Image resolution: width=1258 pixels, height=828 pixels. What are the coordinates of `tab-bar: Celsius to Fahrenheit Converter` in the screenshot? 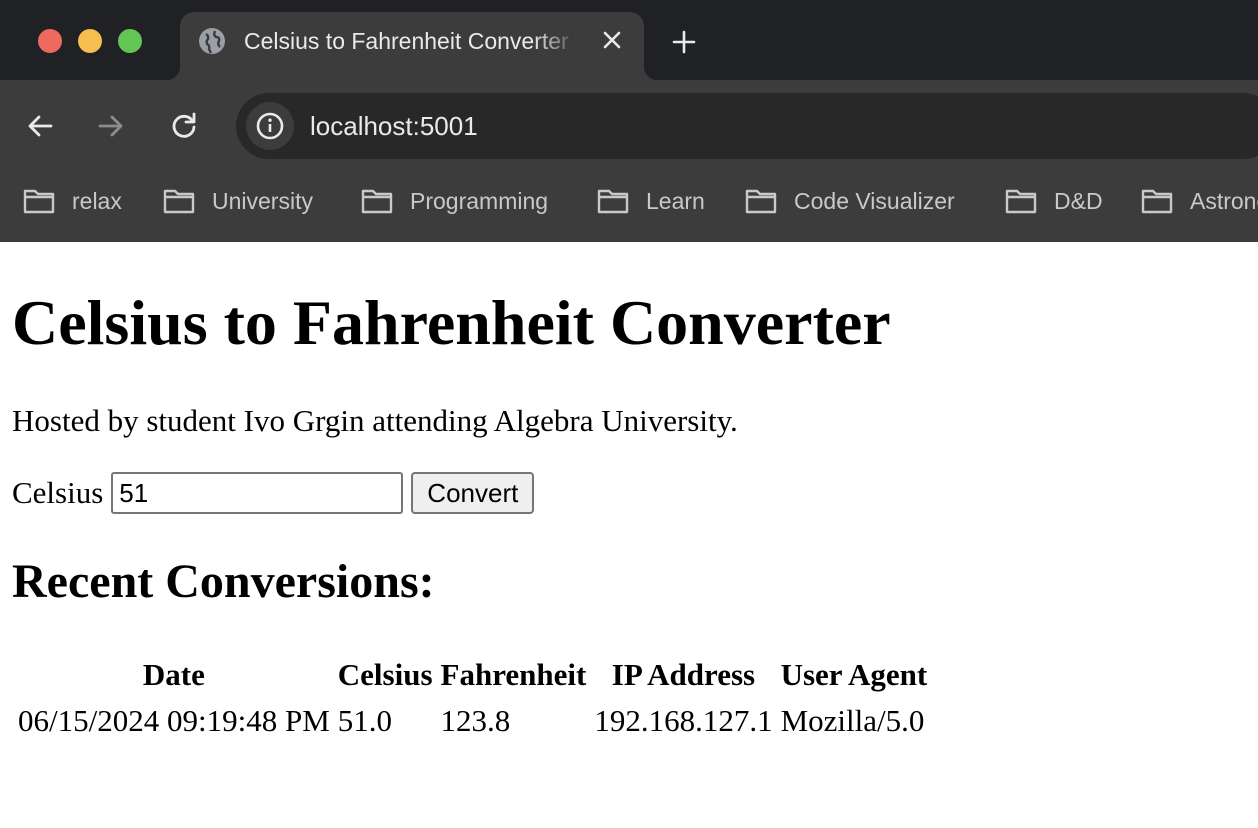 It's located at (629, 40).